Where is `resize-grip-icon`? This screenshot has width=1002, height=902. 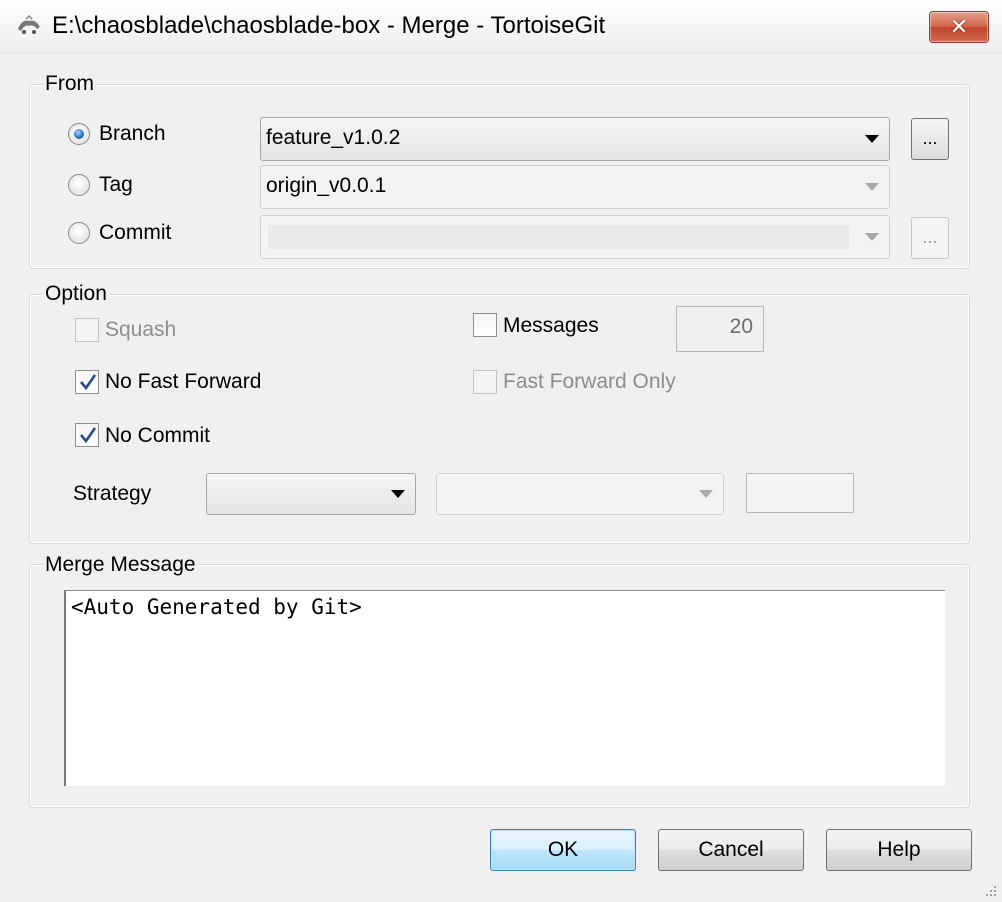
resize-grip-icon is located at coordinates (990, 890).